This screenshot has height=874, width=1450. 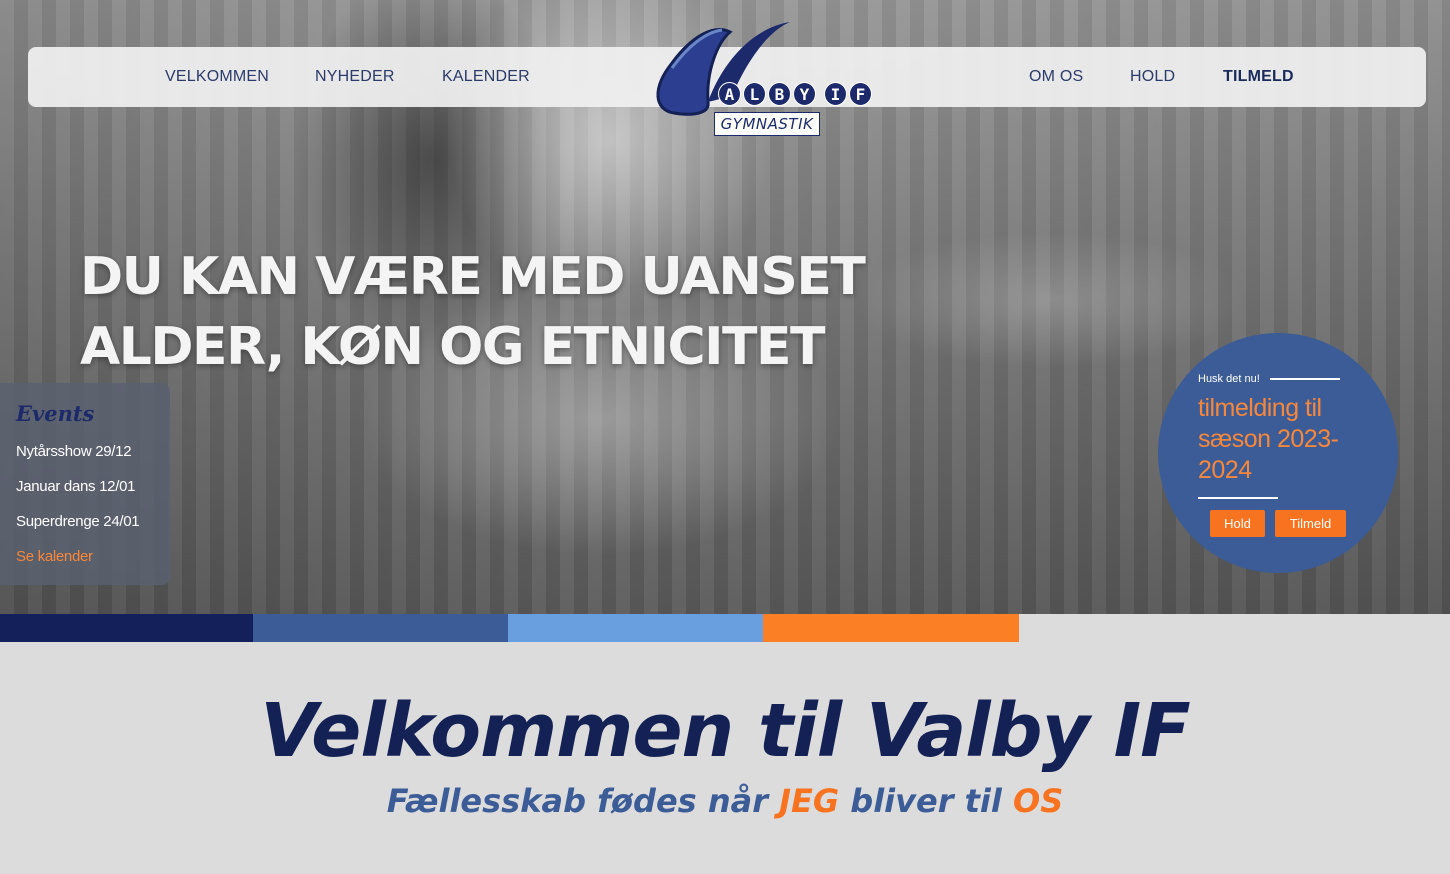 I want to click on promo-title: tilmelding til sæson 2023-2024, so click(x=1268, y=439).